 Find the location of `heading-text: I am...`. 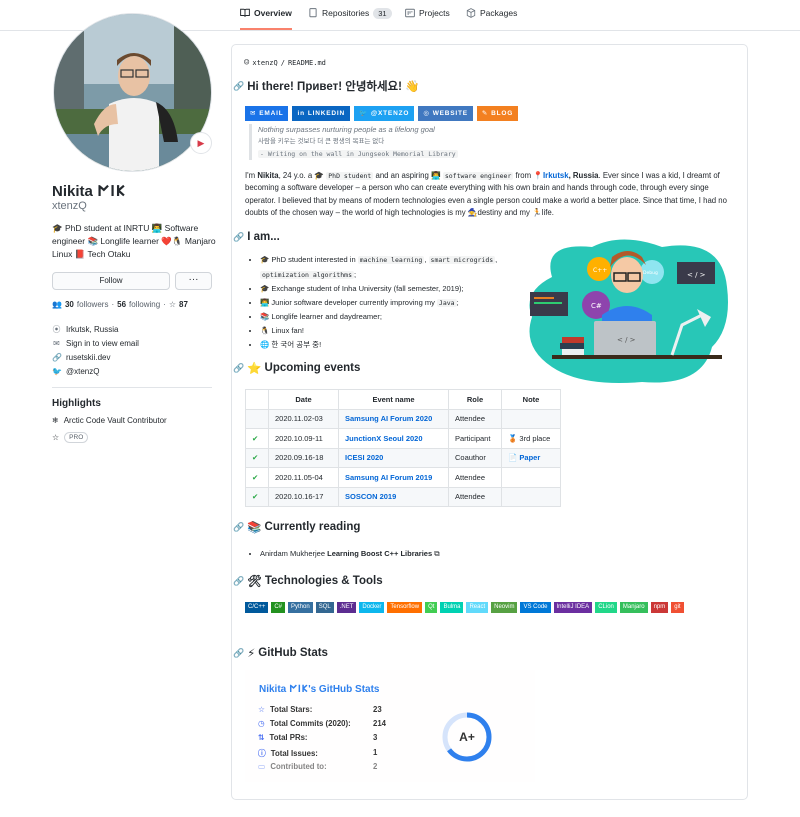

heading-text: I am... is located at coordinates (263, 237).